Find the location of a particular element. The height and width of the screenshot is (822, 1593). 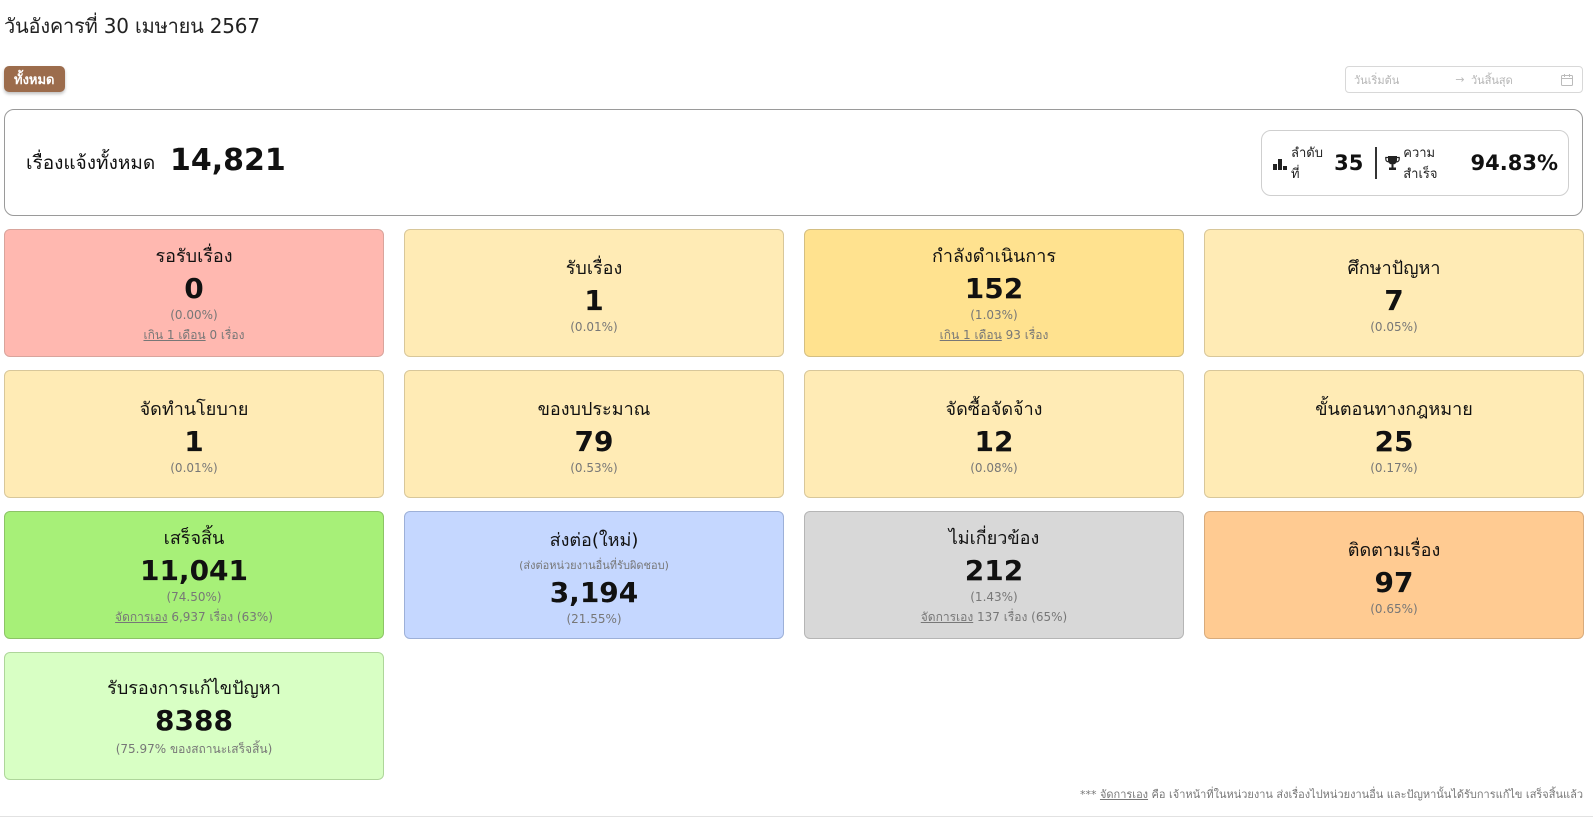

card-value: 79 is located at coordinates (594, 441).